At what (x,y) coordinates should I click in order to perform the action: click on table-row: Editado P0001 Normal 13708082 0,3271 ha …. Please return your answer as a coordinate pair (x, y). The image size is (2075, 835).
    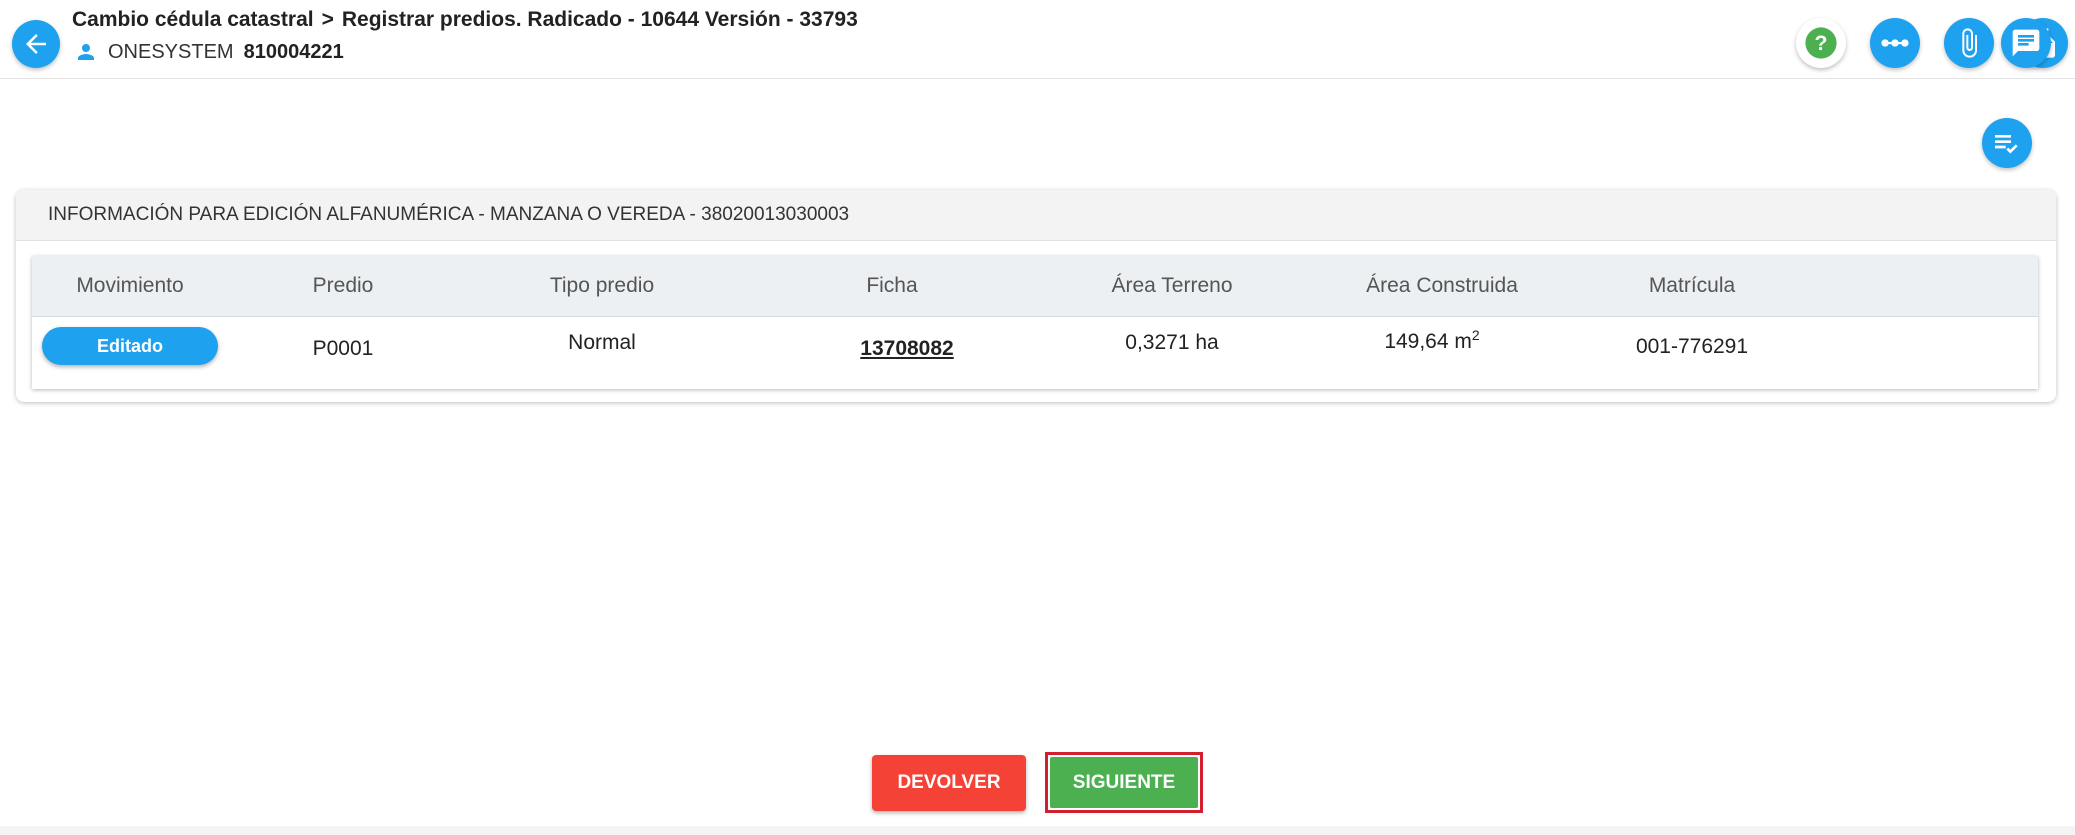
    Looking at the image, I should click on (1035, 353).